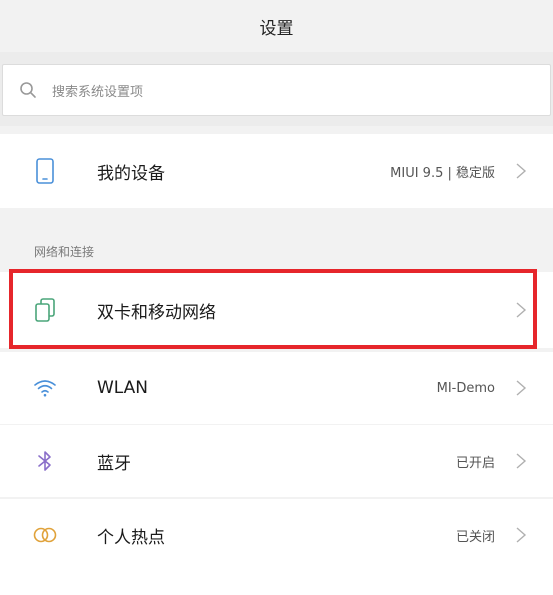 The width and height of the screenshot is (553, 595). I want to click on search-area: 搜索系统设置项, so click(276, 89).